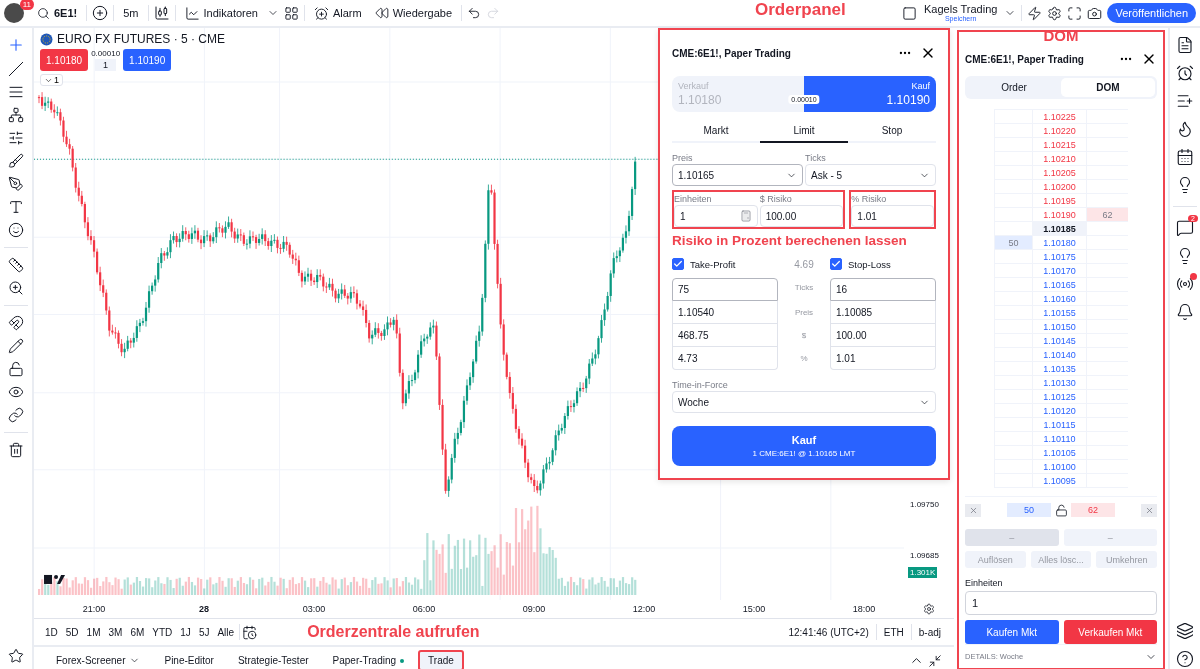  Describe the element at coordinates (1185, 45) in the screenshot. I see `list-icon` at that location.